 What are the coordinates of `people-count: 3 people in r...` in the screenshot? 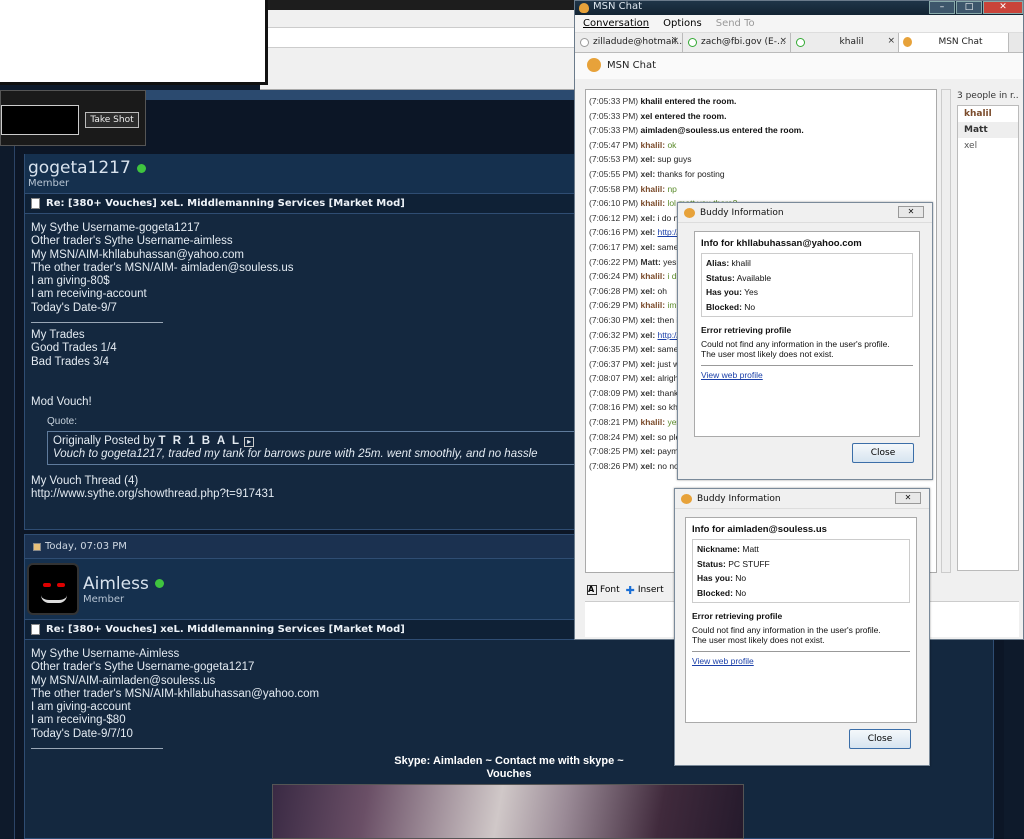 It's located at (988, 96).